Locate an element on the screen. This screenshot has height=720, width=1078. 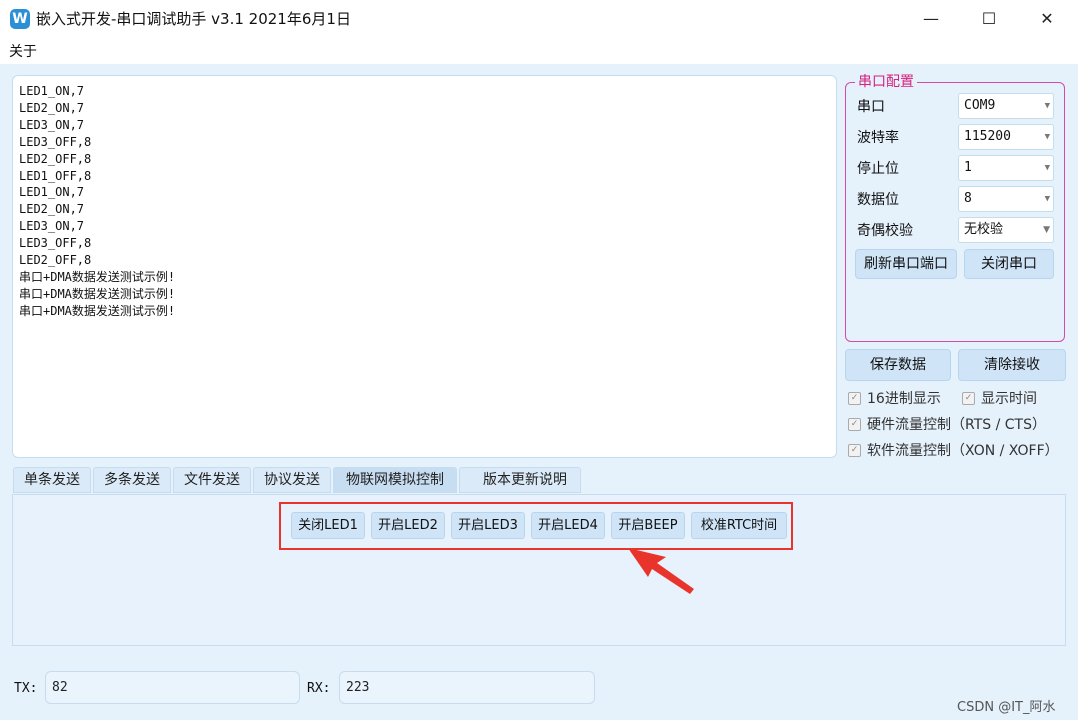
stop-bits-select: 1 ▼ is located at coordinates (1006, 168).